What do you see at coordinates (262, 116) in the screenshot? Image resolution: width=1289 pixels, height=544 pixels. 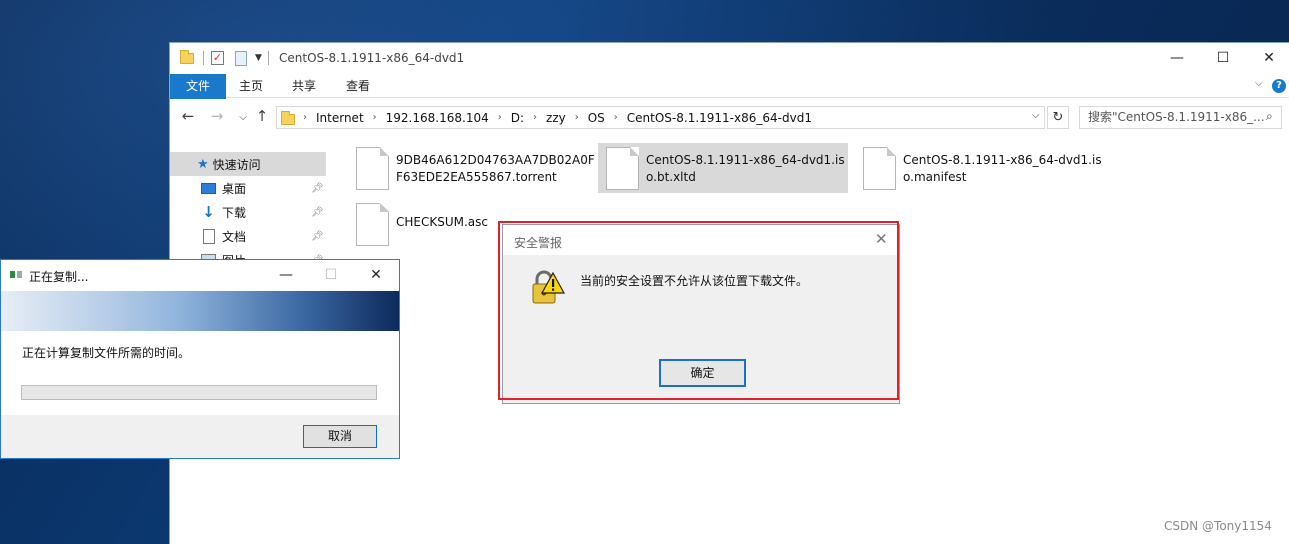 I see `up-button: ↑` at bounding box center [262, 116].